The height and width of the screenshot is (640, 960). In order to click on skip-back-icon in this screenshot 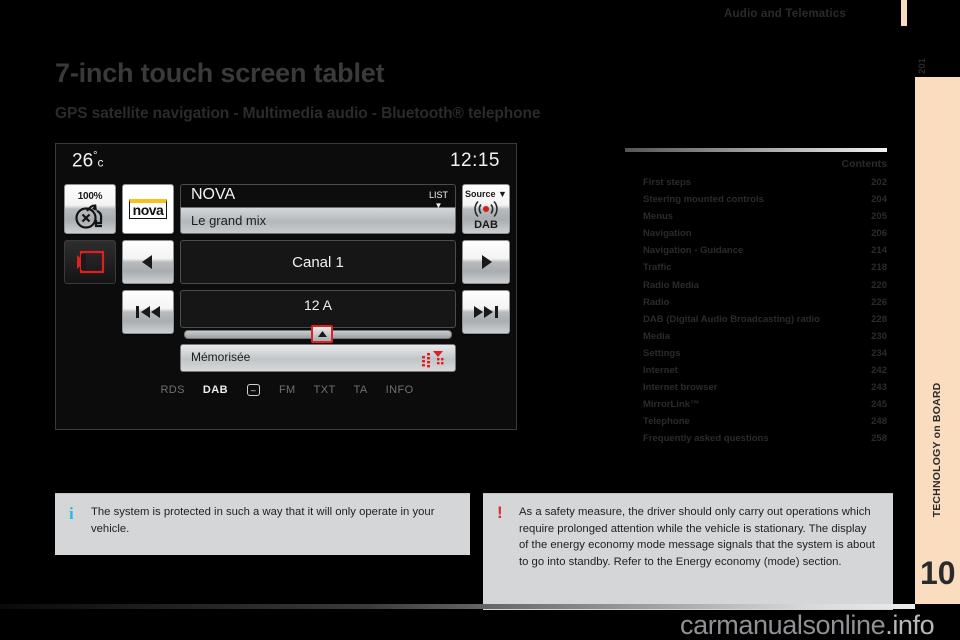, I will do `click(148, 312)`.